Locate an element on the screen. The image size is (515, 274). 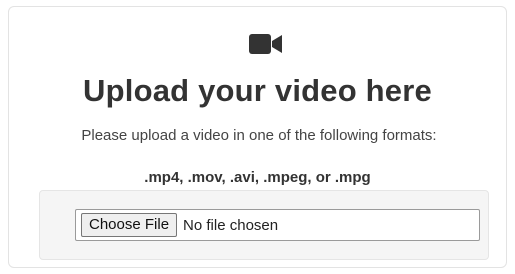
accepted-formats: .mp4, .mov, .avi, .mpeg, or .mpg is located at coordinates (257, 177).